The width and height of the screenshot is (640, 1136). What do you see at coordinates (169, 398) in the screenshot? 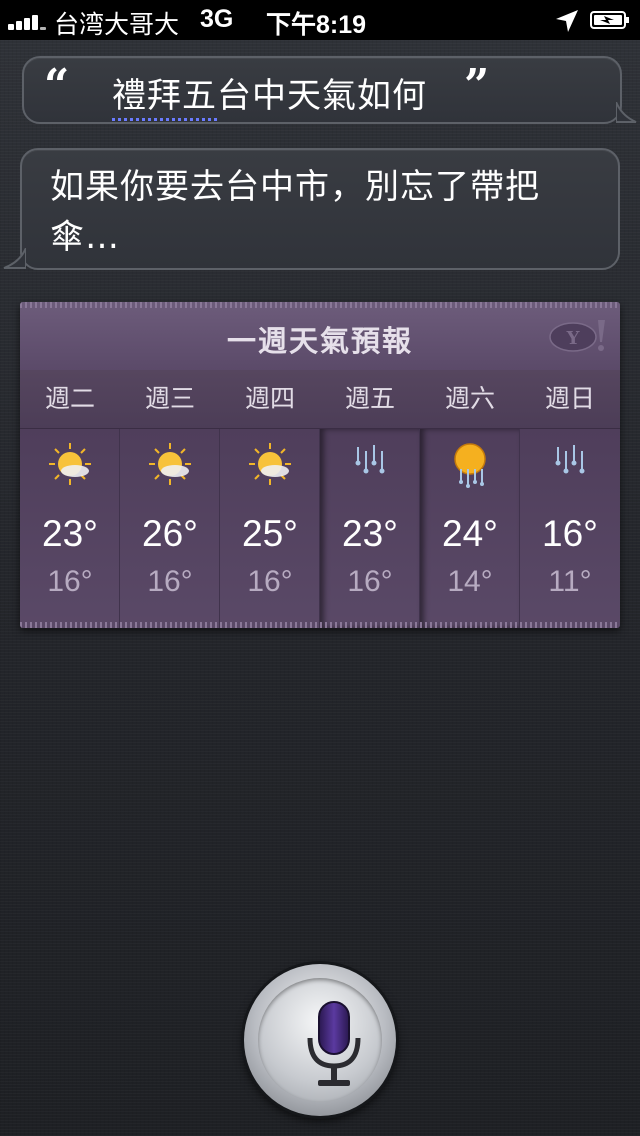
I see `day-label: 週三` at bounding box center [169, 398].